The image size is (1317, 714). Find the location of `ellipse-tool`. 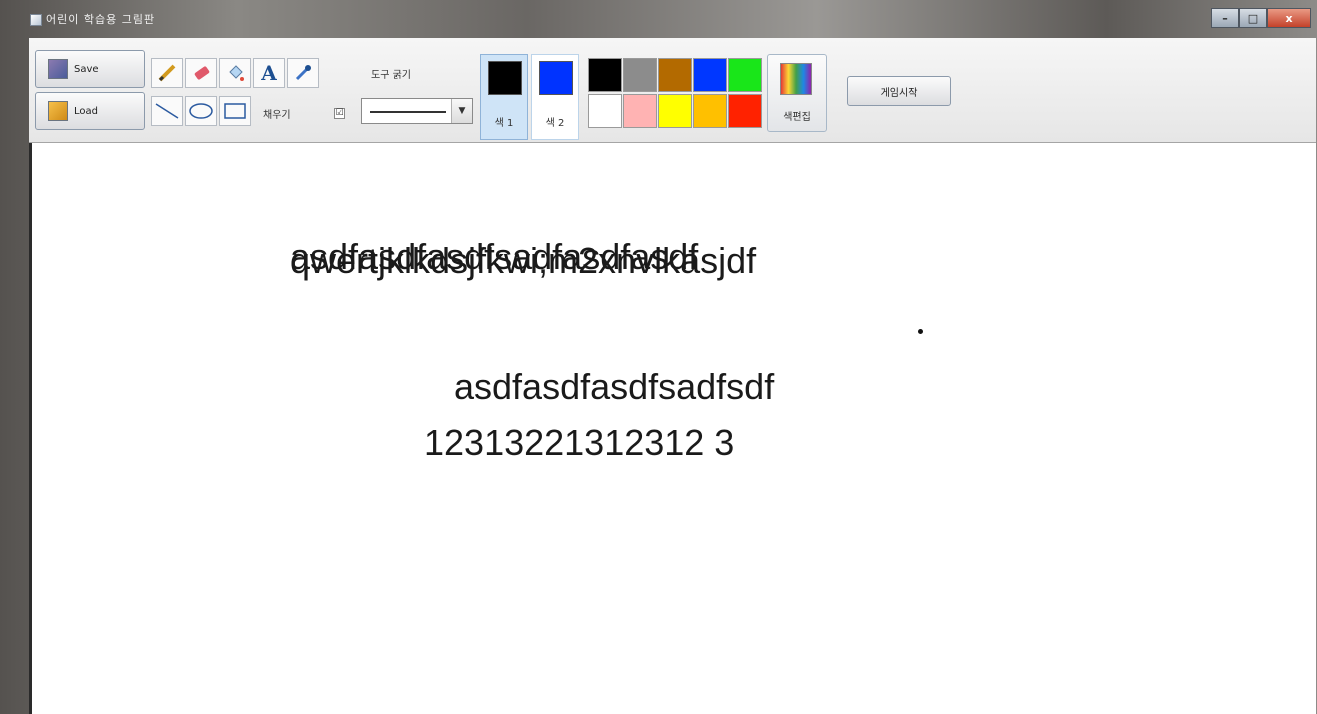

ellipse-tool is located at coordinates (201, 111).